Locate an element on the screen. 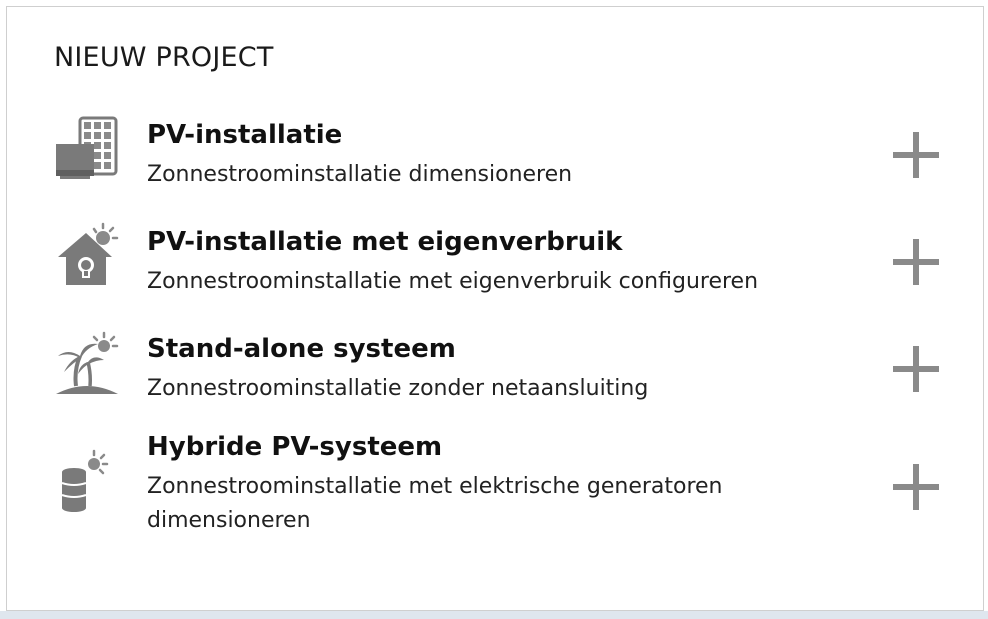 This screenshot has height=619, width=988. item-title: PV-installatie is located at coordinates (245, 135).